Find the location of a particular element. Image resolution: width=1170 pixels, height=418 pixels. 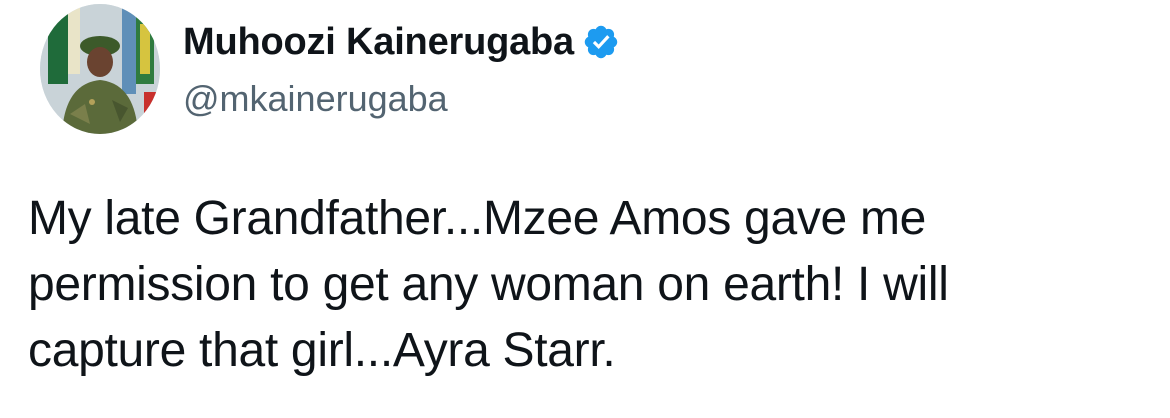

author-handle: @mkainerugaba is located at coordinates (401, 99).